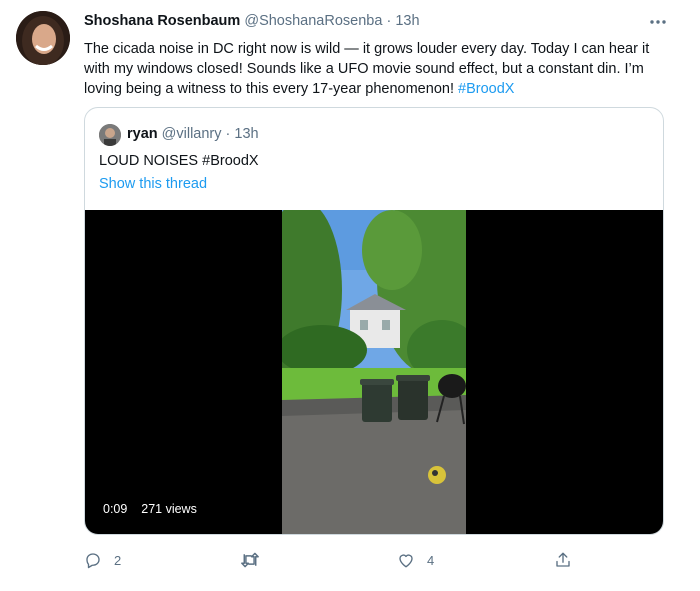  I want to click on like-count: 4, so click(431, 560).